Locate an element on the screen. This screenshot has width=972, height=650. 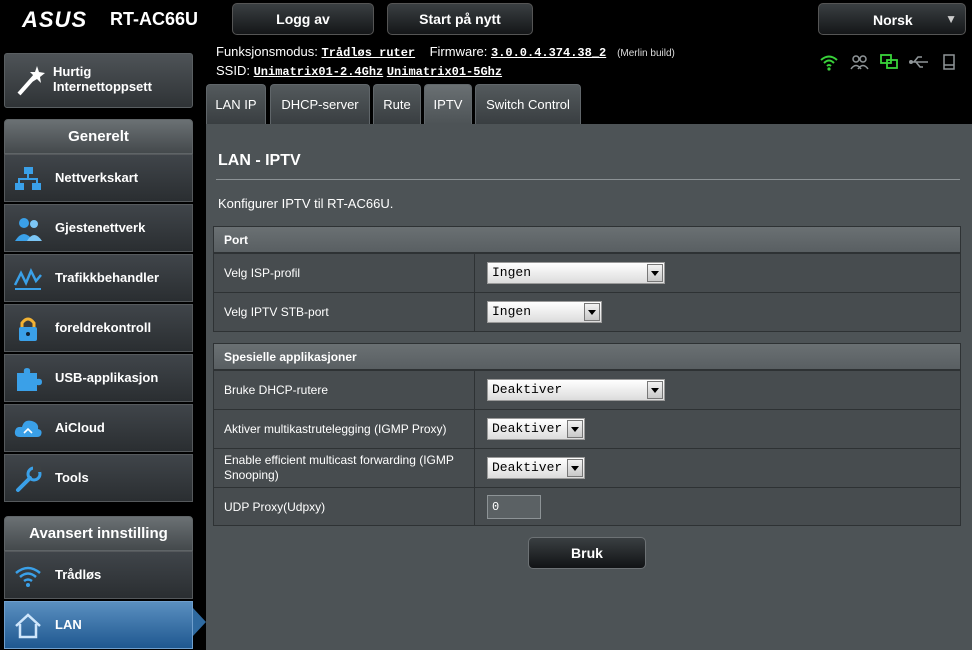
udpxy-label: UDP Proxy(Udpxy) is located at coordinates (344, 506).